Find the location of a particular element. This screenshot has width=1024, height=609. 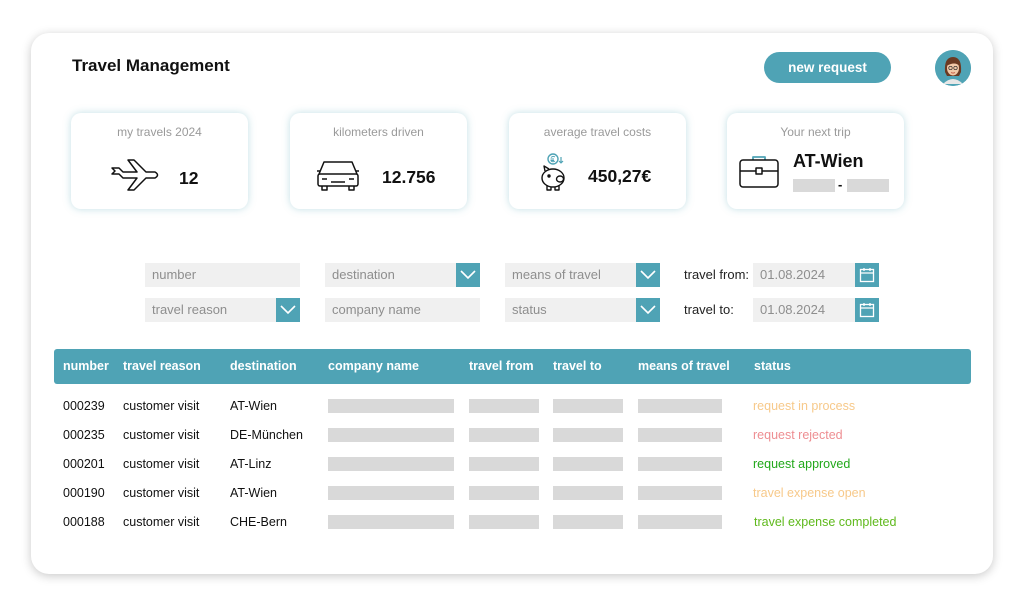

kpi-label: Your next trip is located at coordinates (815, 132).